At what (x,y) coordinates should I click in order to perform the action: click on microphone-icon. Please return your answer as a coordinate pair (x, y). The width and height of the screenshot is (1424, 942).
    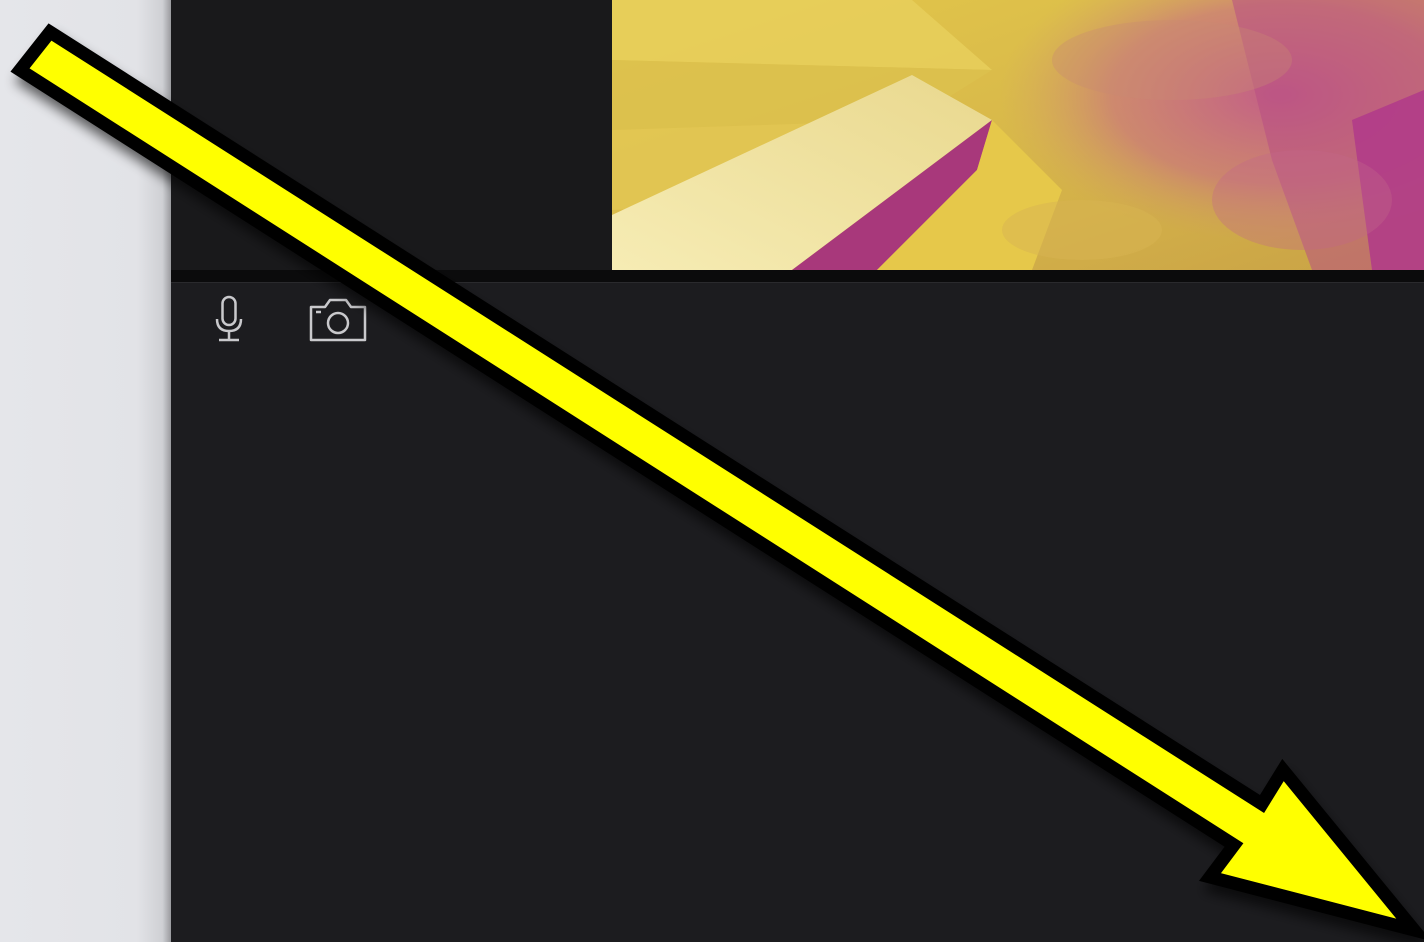
    Looking at the image, I should click on (229, 318).